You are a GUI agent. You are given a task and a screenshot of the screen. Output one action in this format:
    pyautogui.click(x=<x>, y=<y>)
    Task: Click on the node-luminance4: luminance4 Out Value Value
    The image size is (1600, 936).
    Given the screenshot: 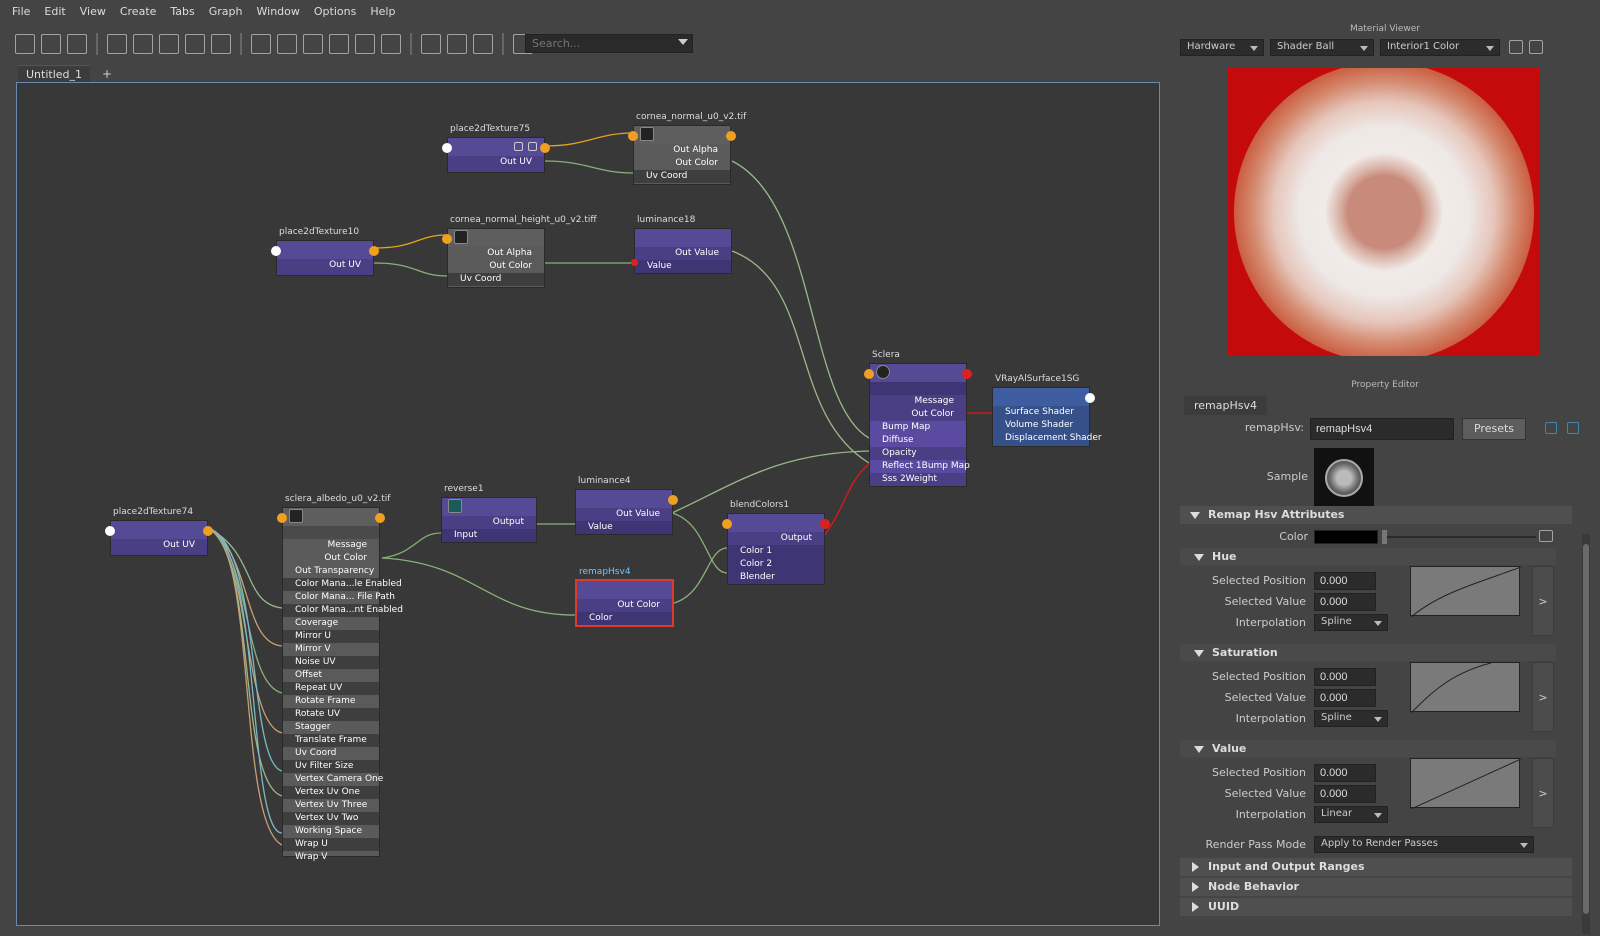 What is the action you would take?
    pyautogui.click(x=626, y=505)
    